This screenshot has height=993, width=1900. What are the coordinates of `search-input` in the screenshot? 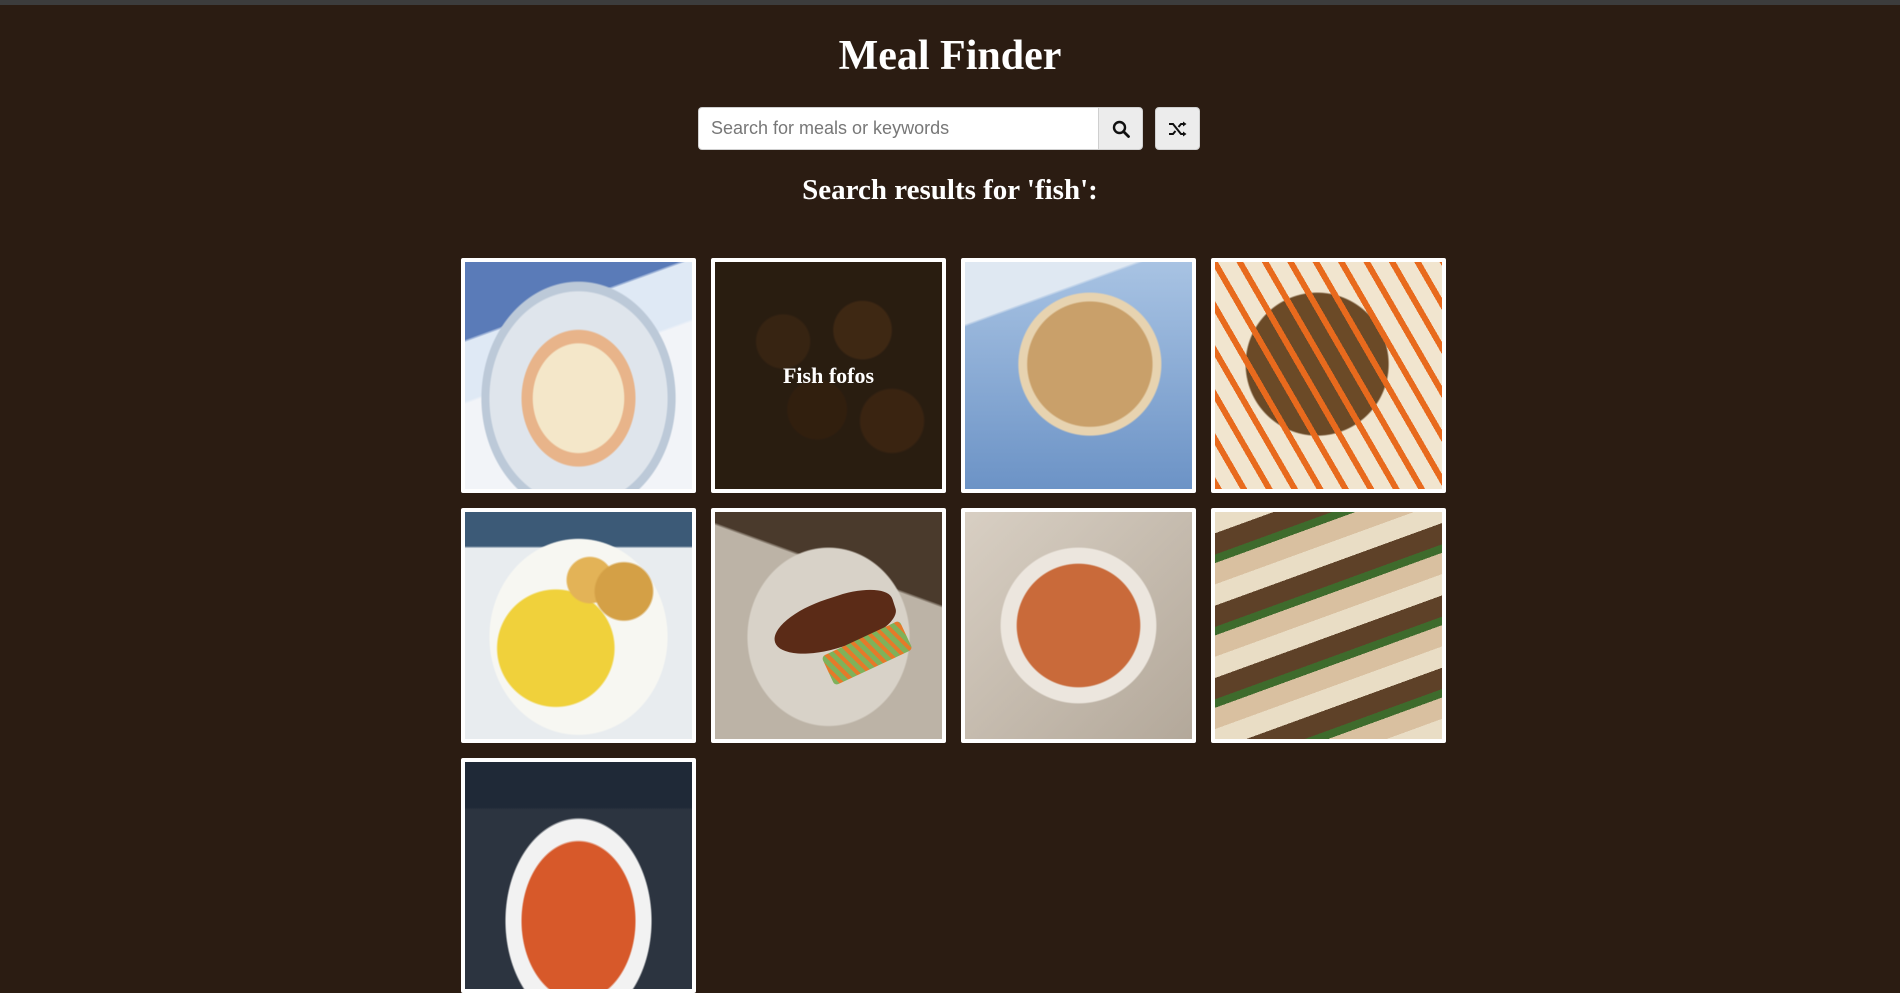 It's located at (898, 128).